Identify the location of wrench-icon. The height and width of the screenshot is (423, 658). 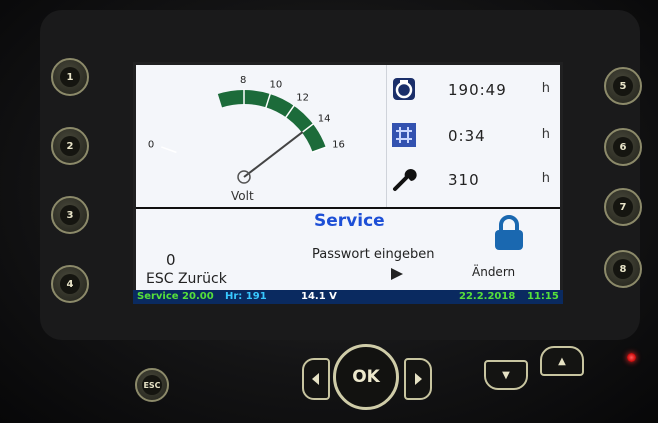
(405, 180).